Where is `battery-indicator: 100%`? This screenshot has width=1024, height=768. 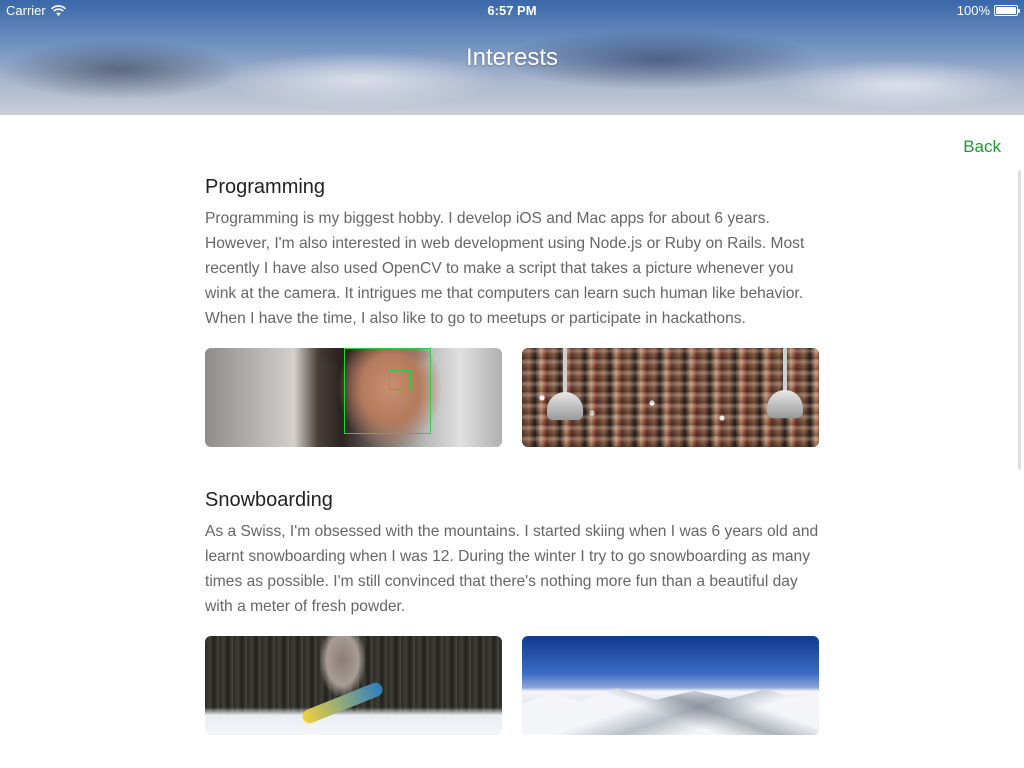
battery-indicator: 100% is located at coordinates (988, 10).